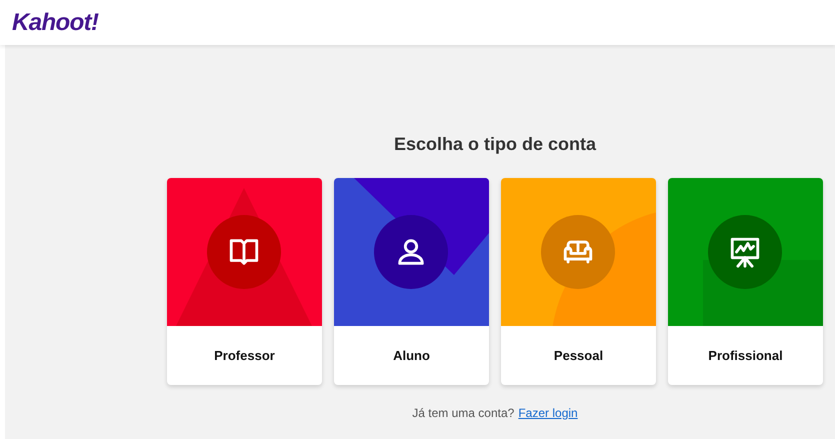 Image resolution: width=835 pixels, height=439 pixels. I want to click on card-label: Profissional, so click(745, 355).